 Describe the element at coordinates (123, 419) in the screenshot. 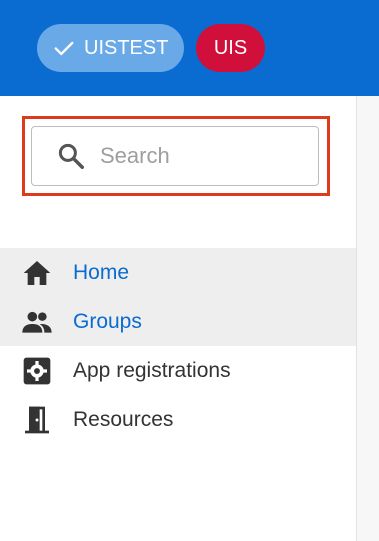

I see `sidebar-item-label: Resources` at that location.